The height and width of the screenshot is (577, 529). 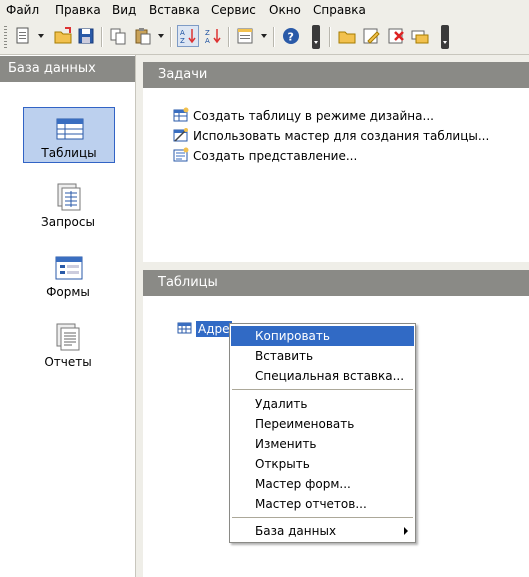 I want to click on new-document-icon, so click(x=23, y=36).